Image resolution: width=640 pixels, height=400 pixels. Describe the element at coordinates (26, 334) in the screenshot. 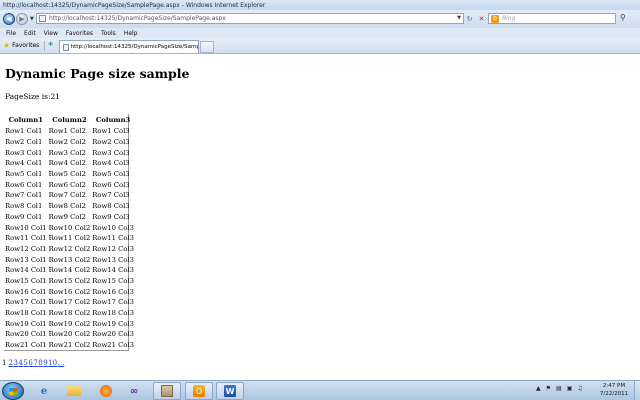

I see `table-cell: Row20 Col1` at that location.